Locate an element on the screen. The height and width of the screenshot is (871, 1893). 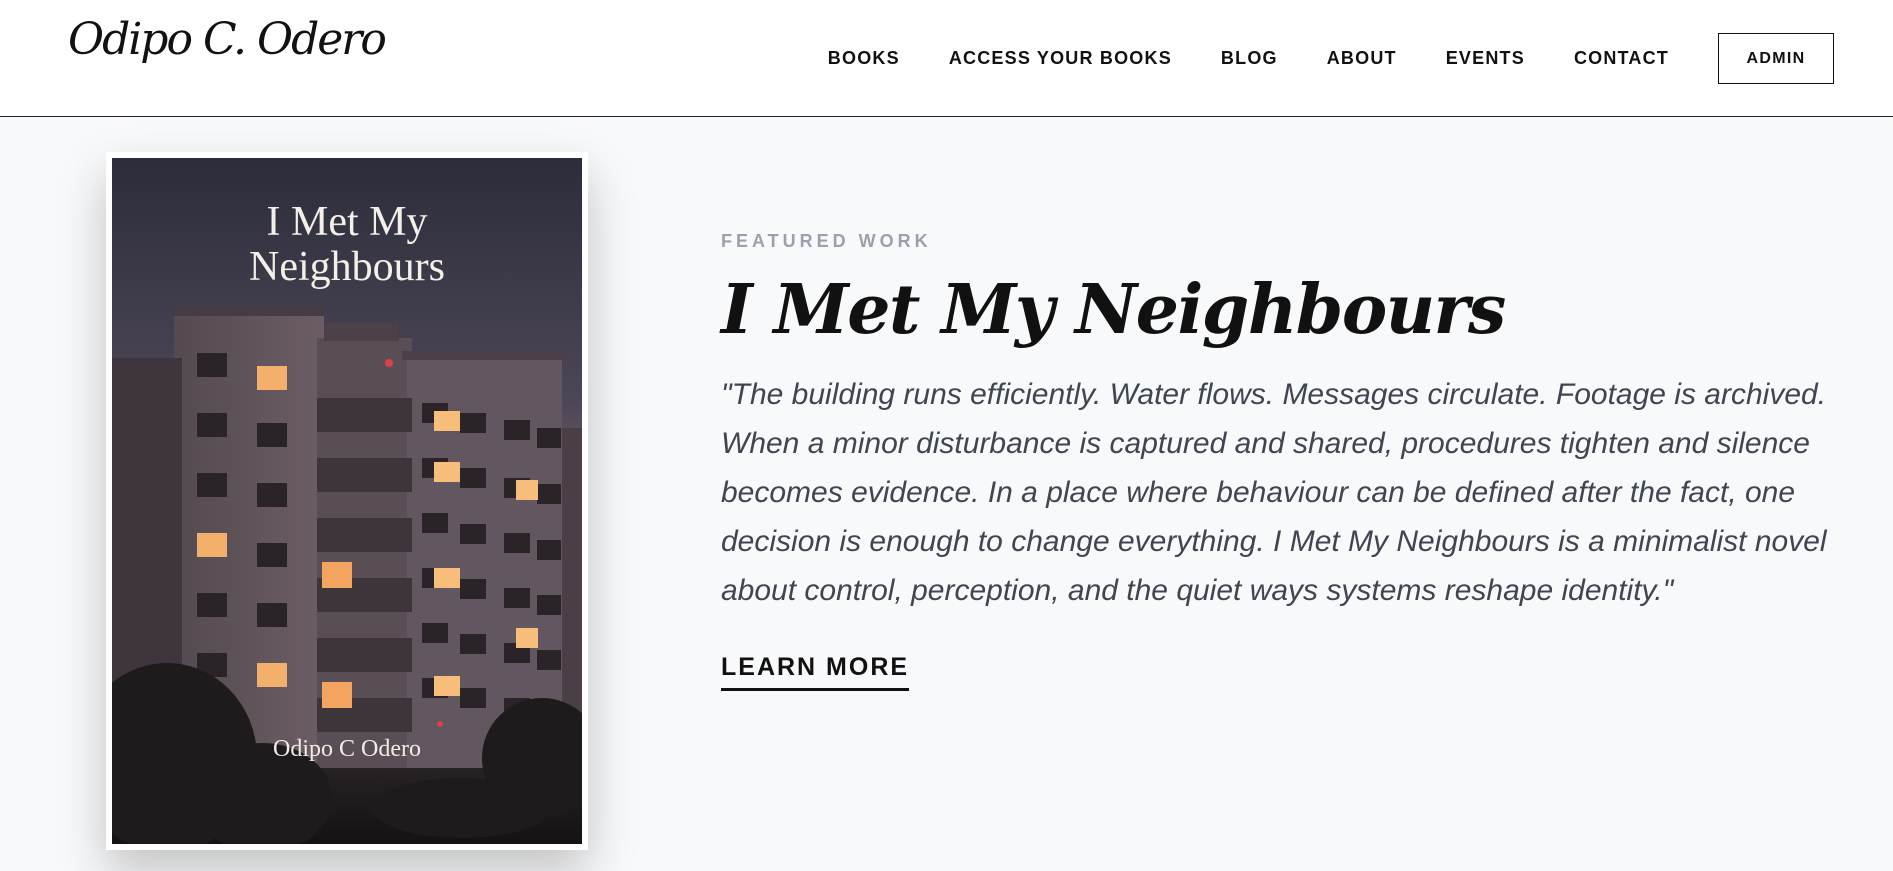
nav-about: ABOUT is located at coordinates (1362, 58).